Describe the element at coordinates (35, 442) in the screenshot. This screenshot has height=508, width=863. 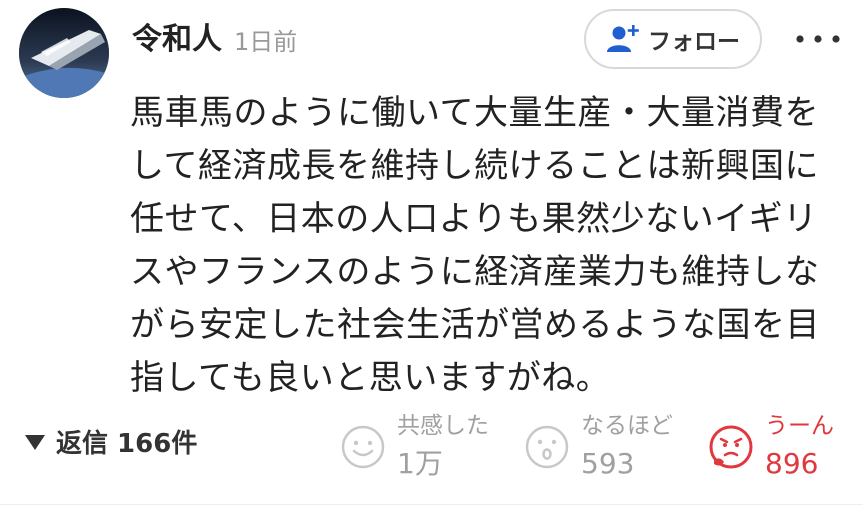
I see `triangle-down-icon` at that location.